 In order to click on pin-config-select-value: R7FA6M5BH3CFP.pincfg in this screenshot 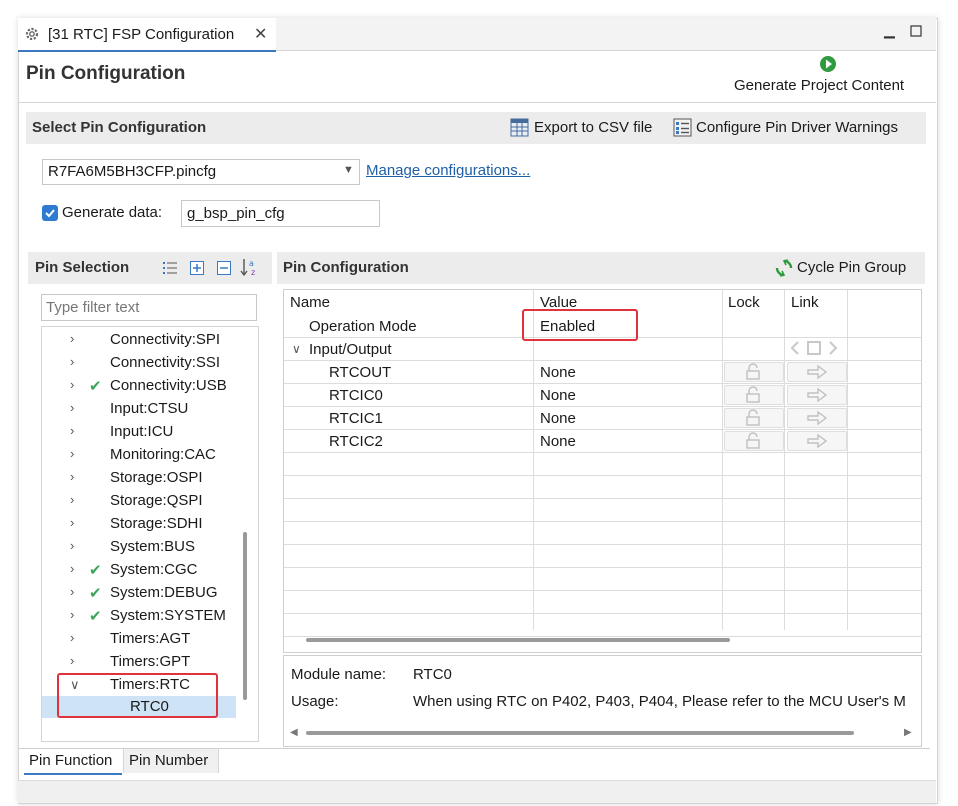, I will do `click(132, 171)`.